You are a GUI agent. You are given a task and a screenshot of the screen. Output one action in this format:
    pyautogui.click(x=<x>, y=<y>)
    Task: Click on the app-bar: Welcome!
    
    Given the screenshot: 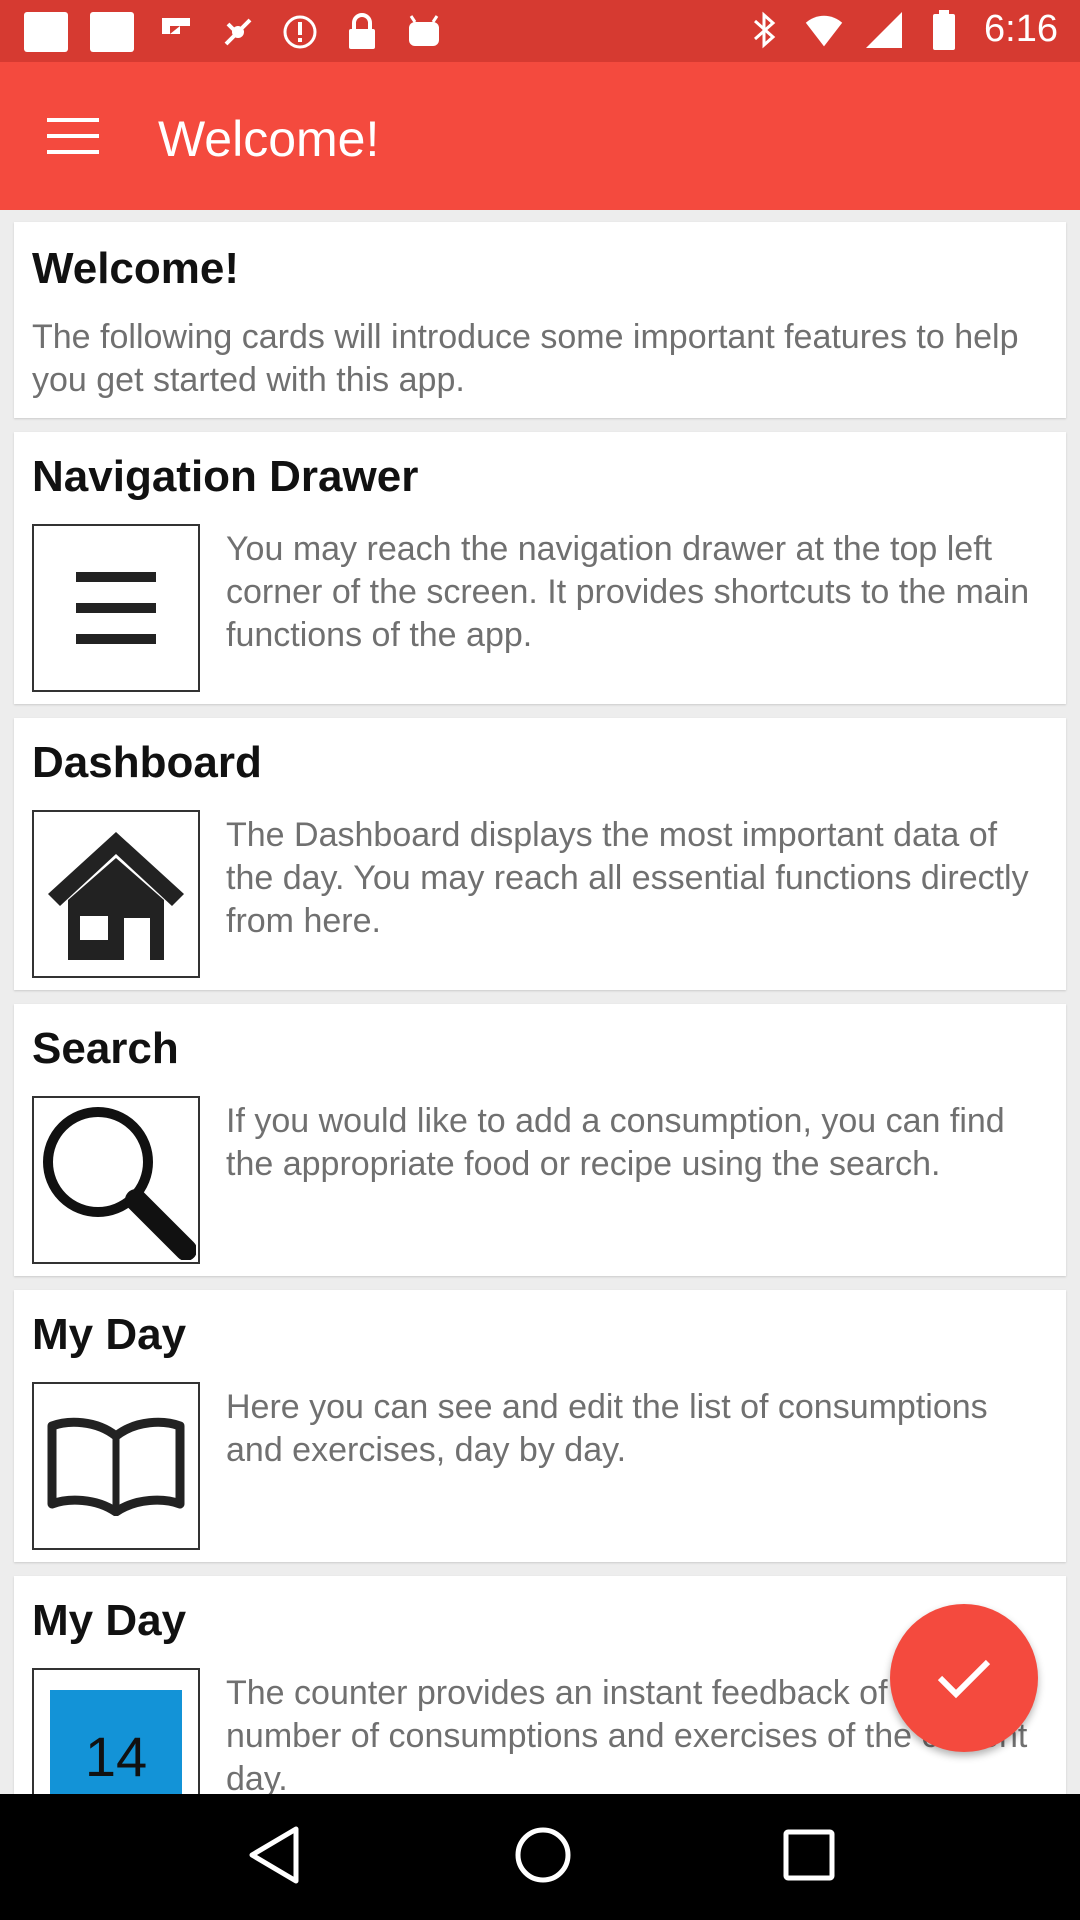 What is the action you would take?
    pyautogui.click(x=540, y=136)
    